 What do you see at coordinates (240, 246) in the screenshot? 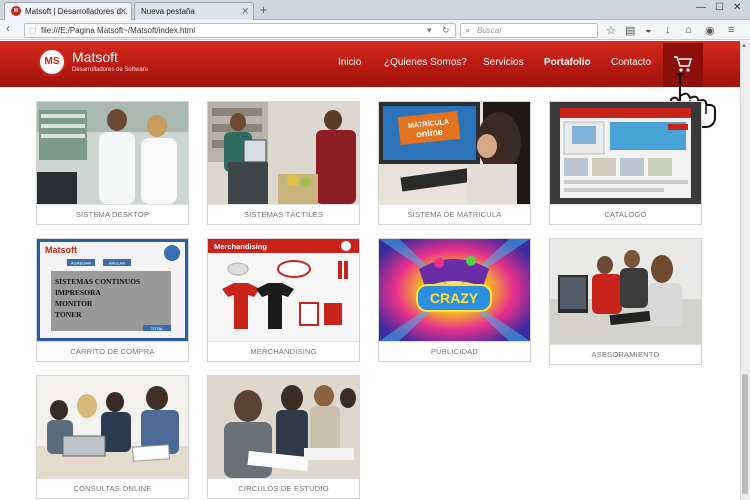
I see `merch-title-text: Merchandising` at bounding box center [240, 246].